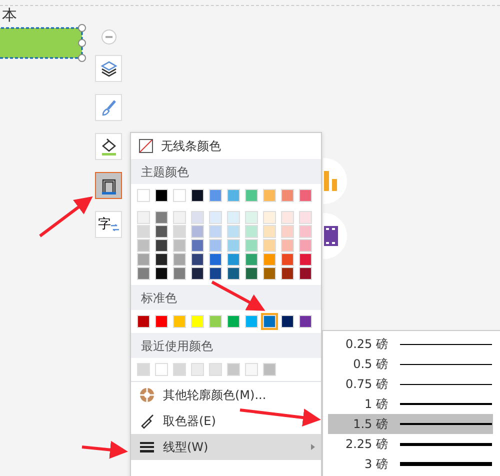 The width and height of the screenshot is (500, 476). I want to click on weight-option: 0.5 磅, so click(410, 364).